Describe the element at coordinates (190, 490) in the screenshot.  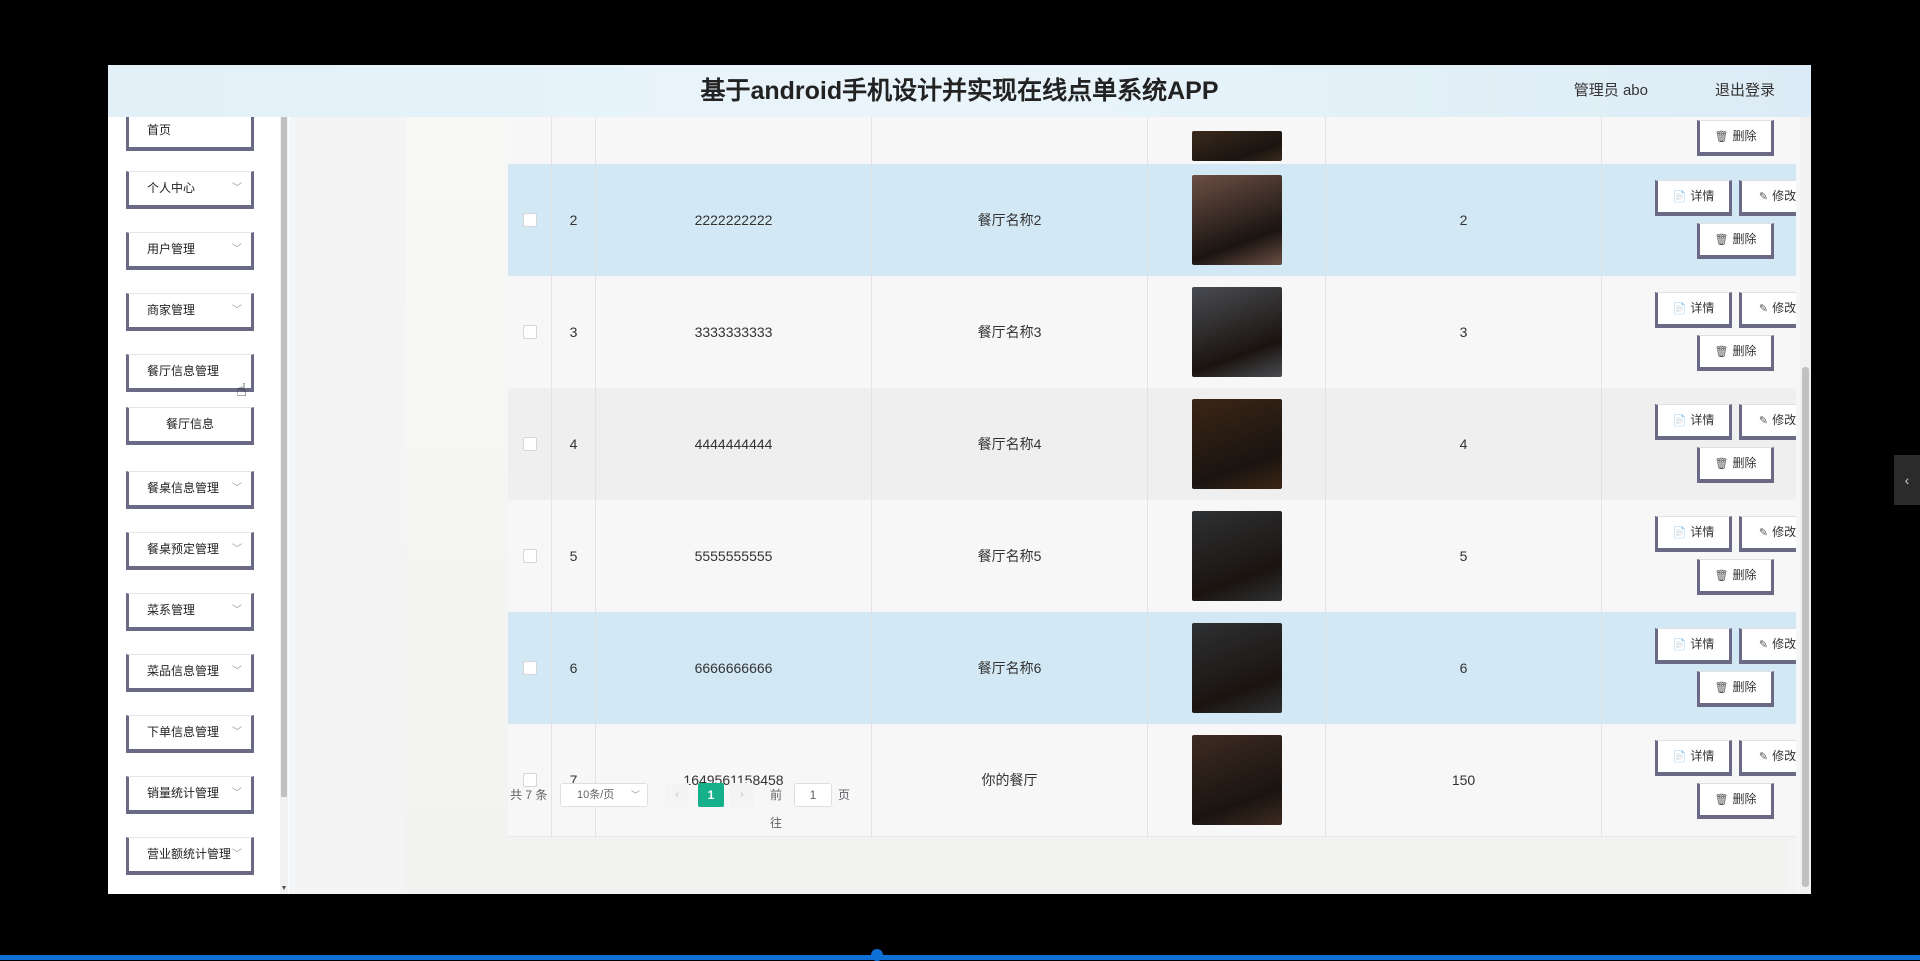
I see `sidebar-item-6: 餐桌信息管理 ﹀` at that location.